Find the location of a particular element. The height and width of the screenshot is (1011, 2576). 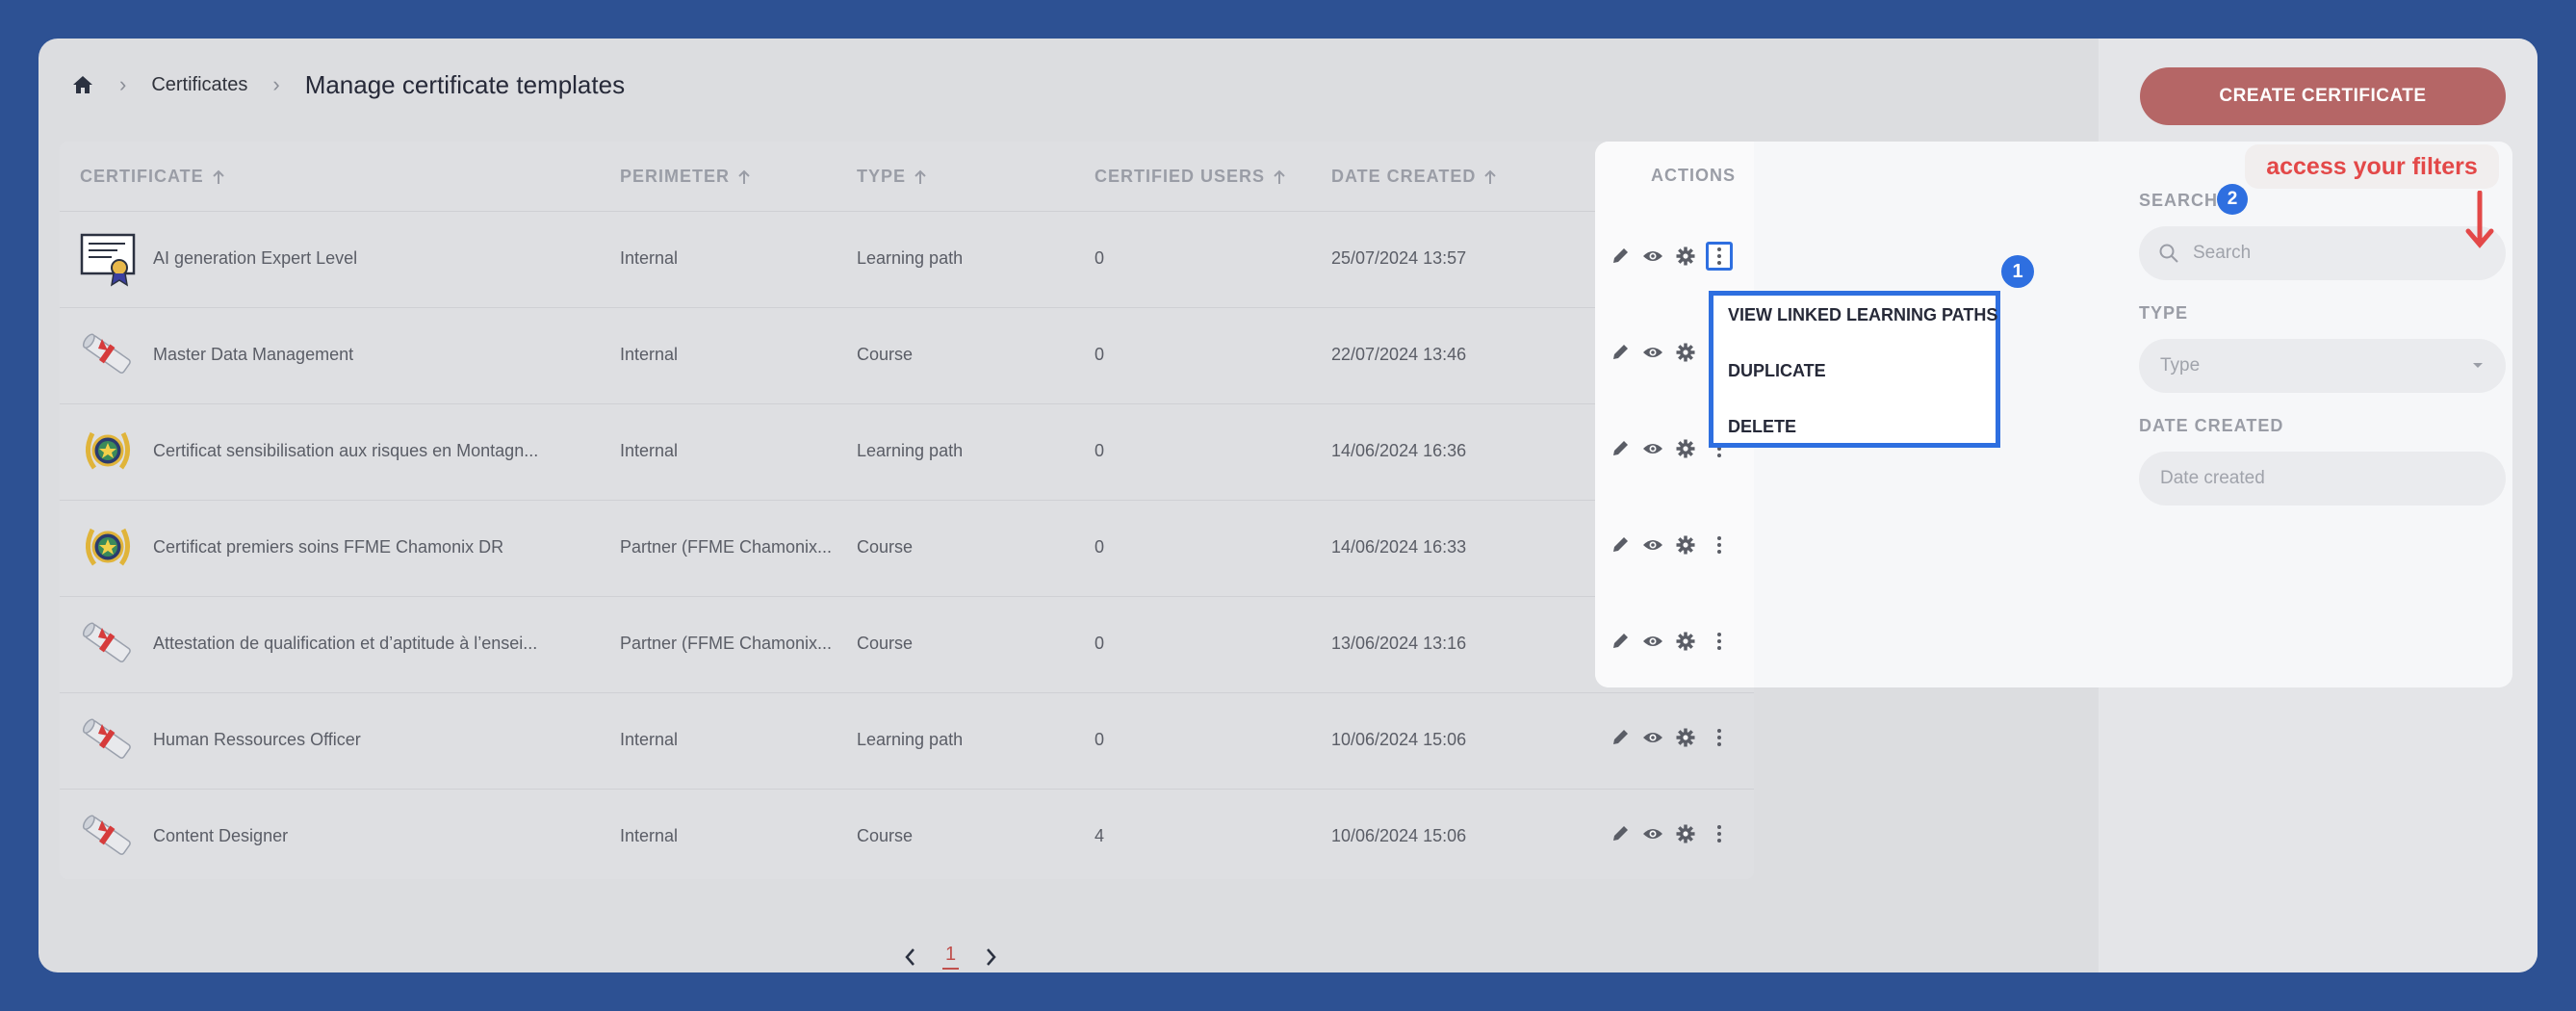

arrow-down-icon is located at coordinates (2479, 220).